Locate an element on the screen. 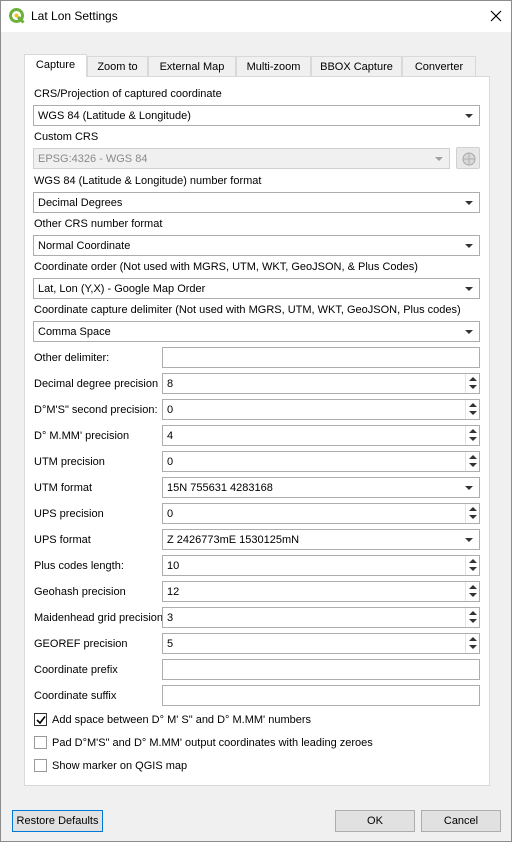  tab-zoom-to: Zoom to is located at coordinates (117, 66).